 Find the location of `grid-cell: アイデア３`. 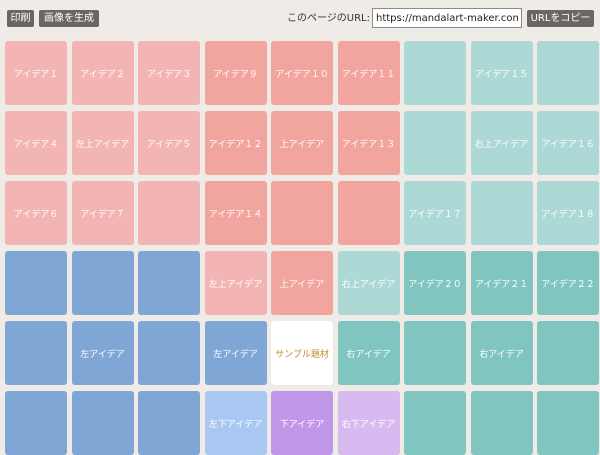

grid-cell: アイデア３ is located at coordinates (169, 73).